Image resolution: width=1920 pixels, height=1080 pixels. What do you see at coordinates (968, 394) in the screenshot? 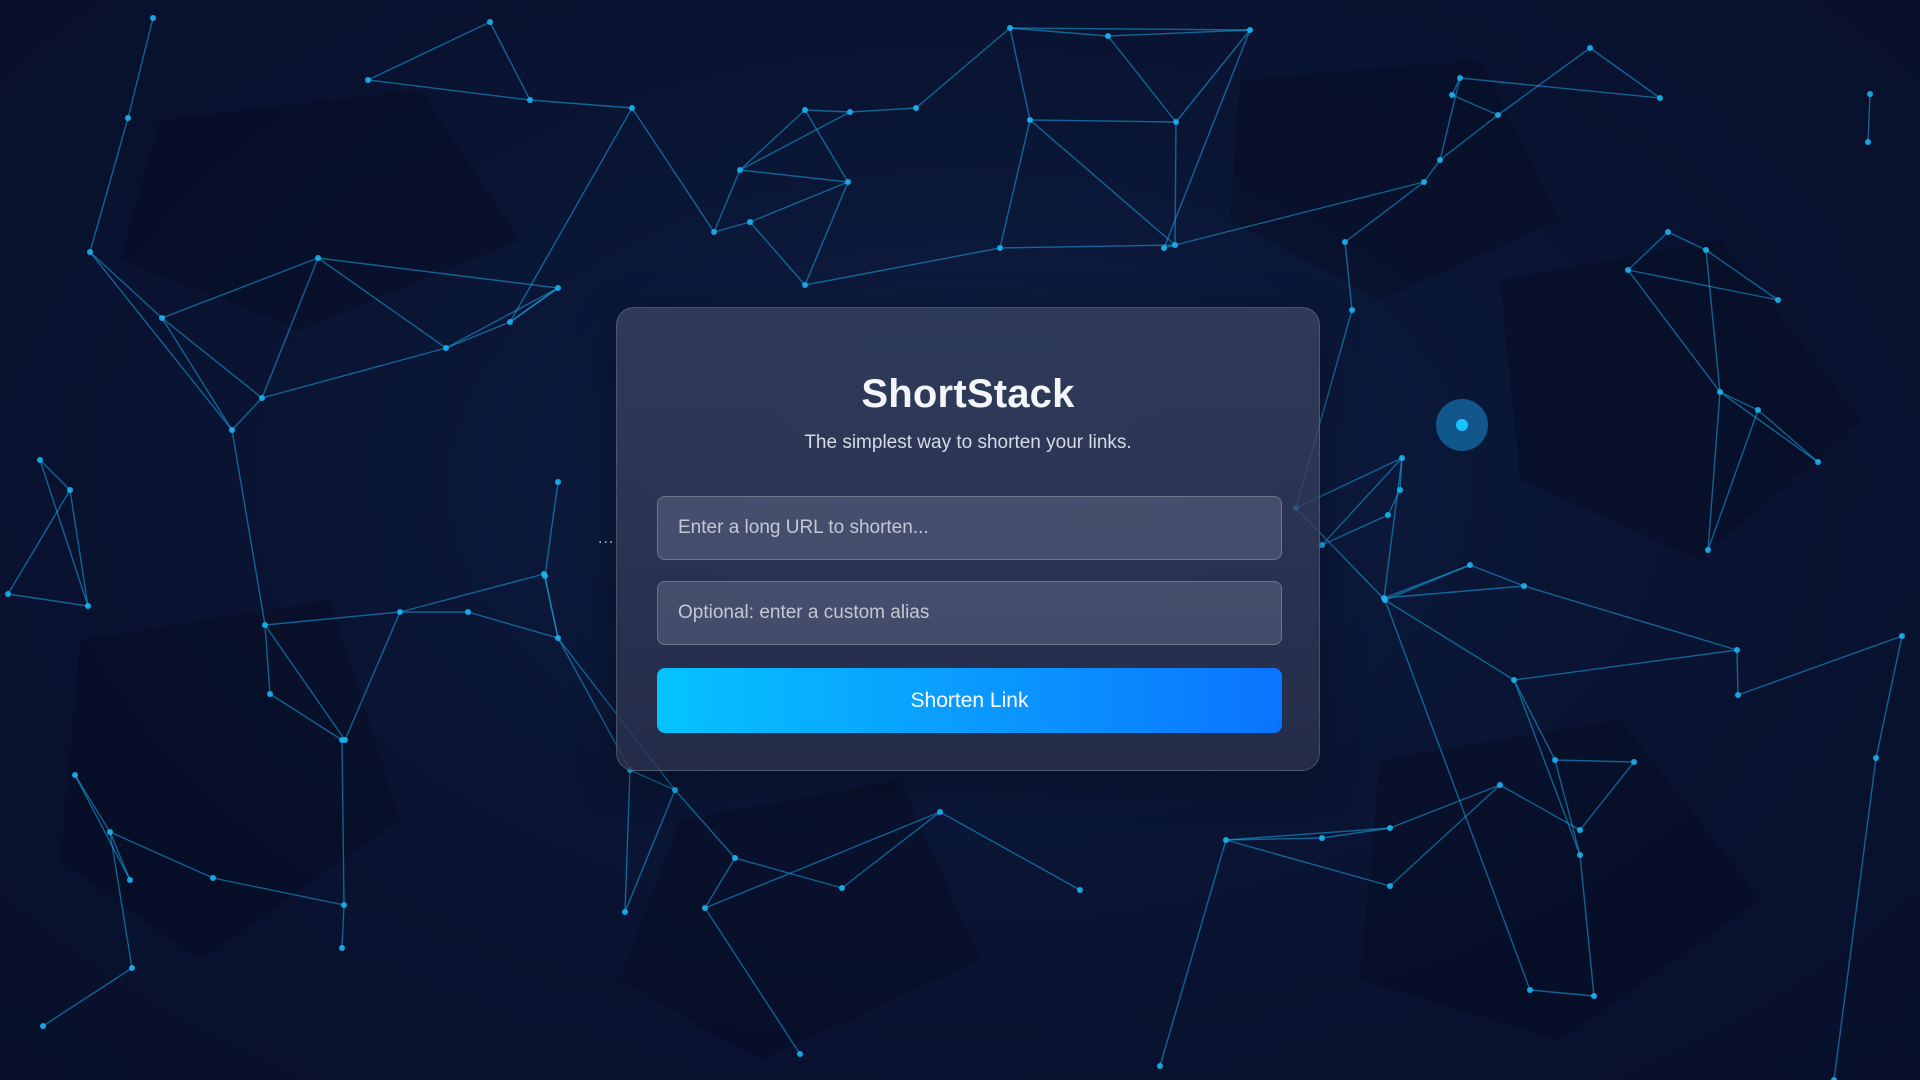
I see `page-title: ShortStack` at bounding box center [968, 394].